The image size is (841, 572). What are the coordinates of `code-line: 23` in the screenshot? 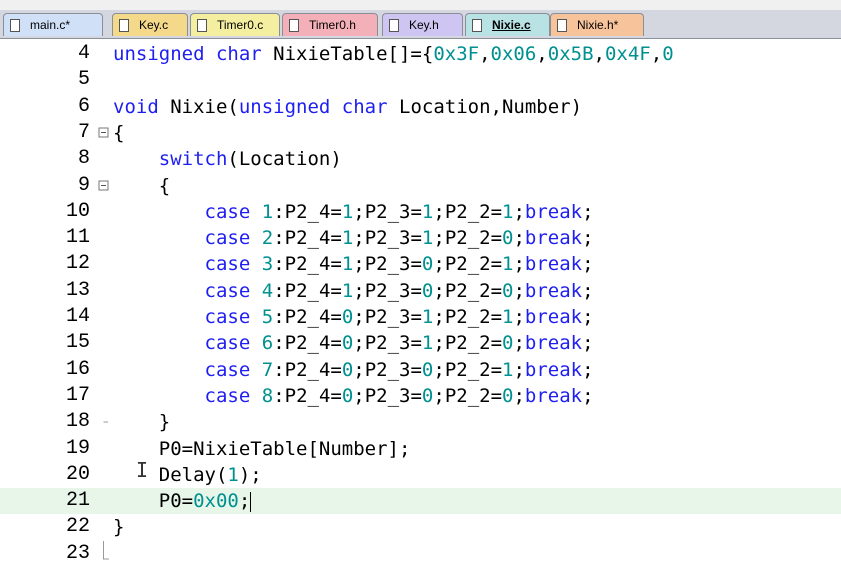 It's located at (420, 553).